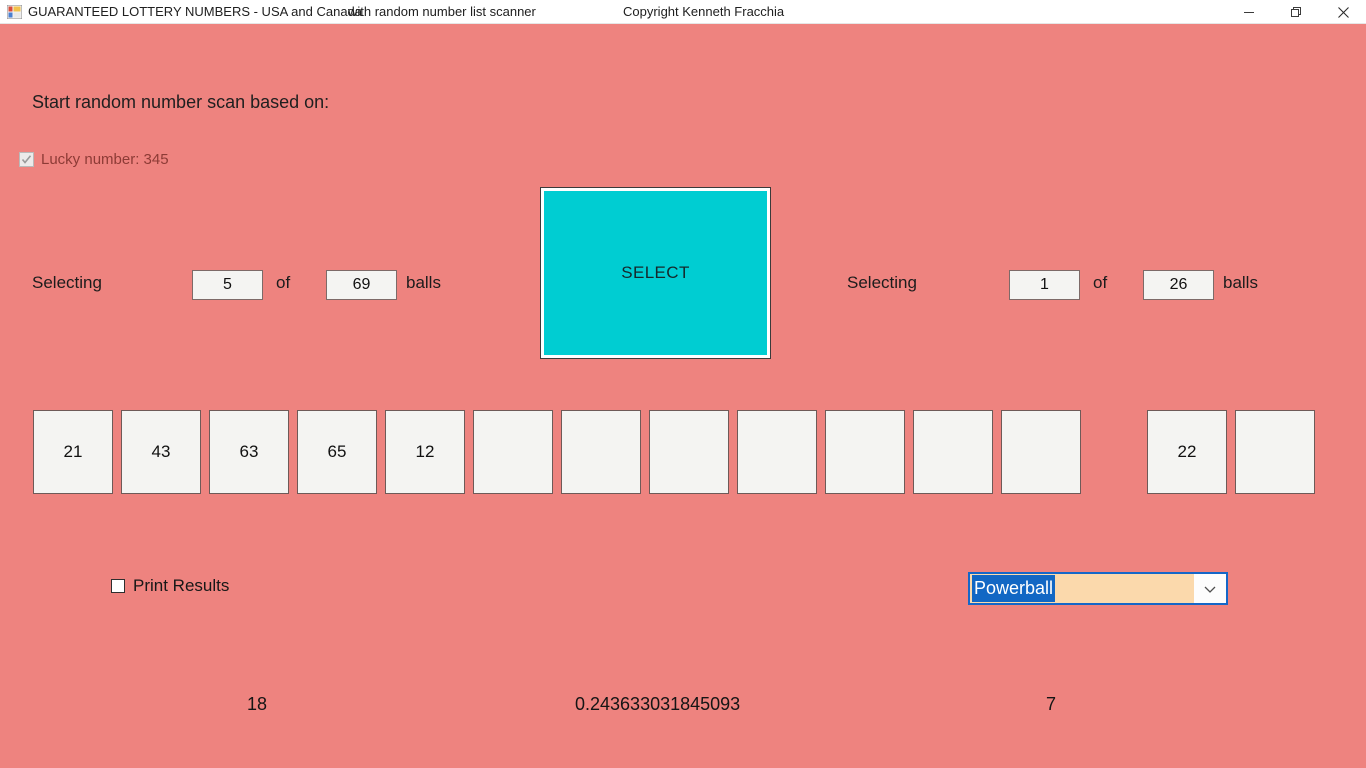 Image resolution: width=1366 pixels, height=768 pixels. I want to click on form-icon, so click(14, 12).